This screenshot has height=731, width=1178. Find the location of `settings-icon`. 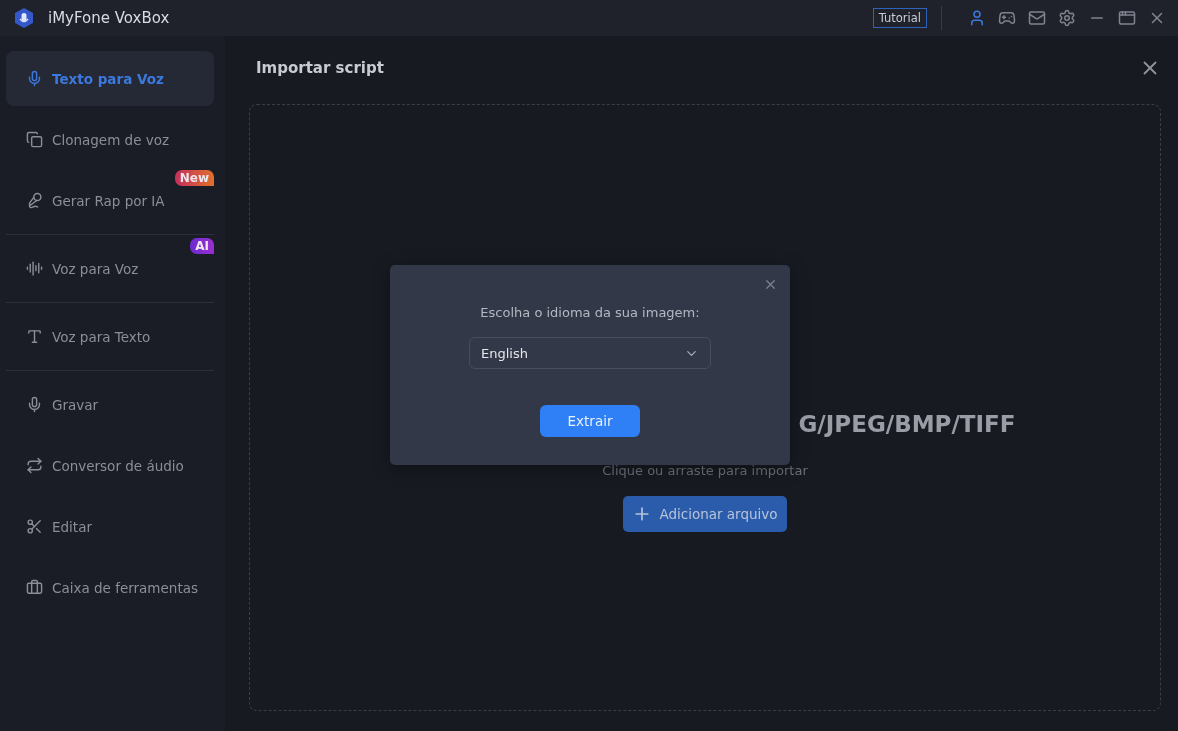

settings-icon is located at coordinates (1067, 18).